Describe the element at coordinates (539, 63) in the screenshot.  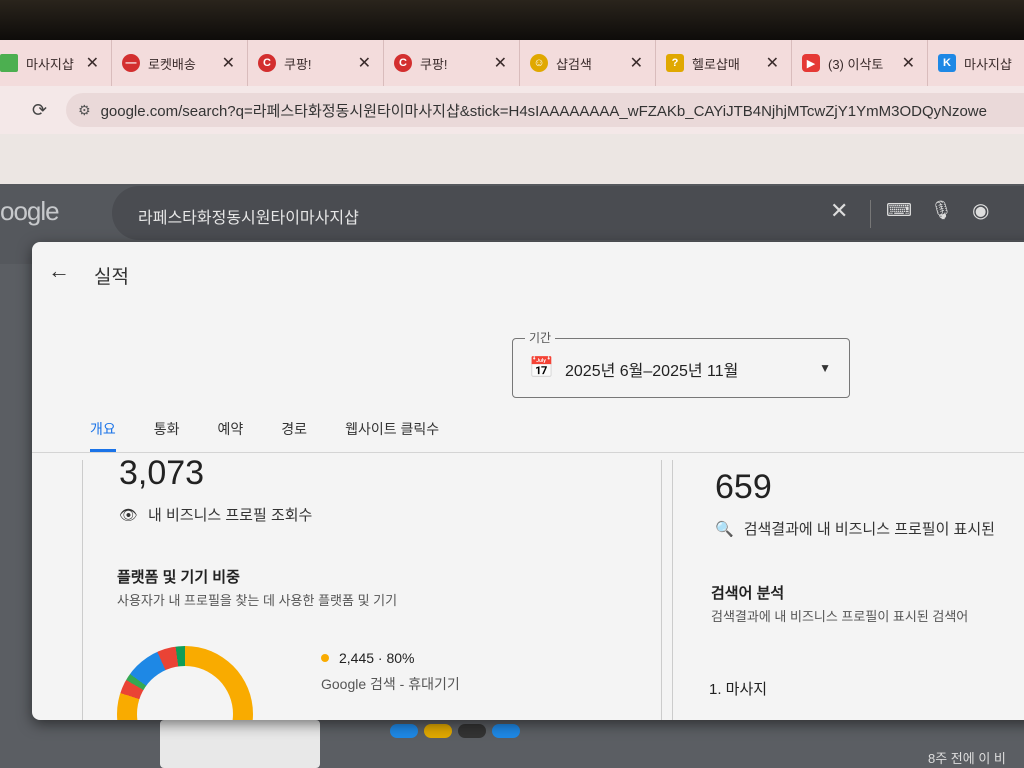
I see `smile-icon: ☺` at that location.